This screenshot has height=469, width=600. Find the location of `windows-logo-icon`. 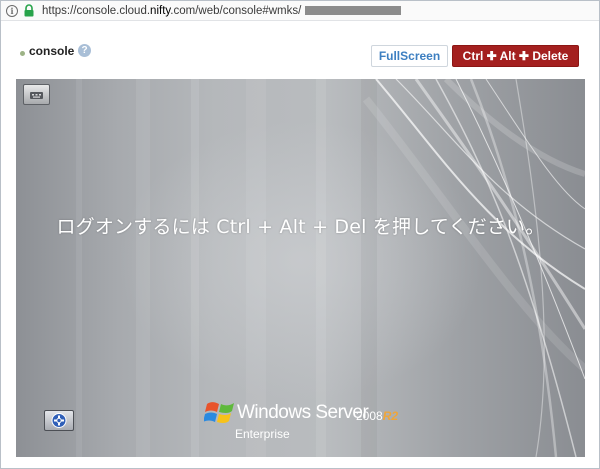

windows-logo-icon is located at coordinates (219, 412).